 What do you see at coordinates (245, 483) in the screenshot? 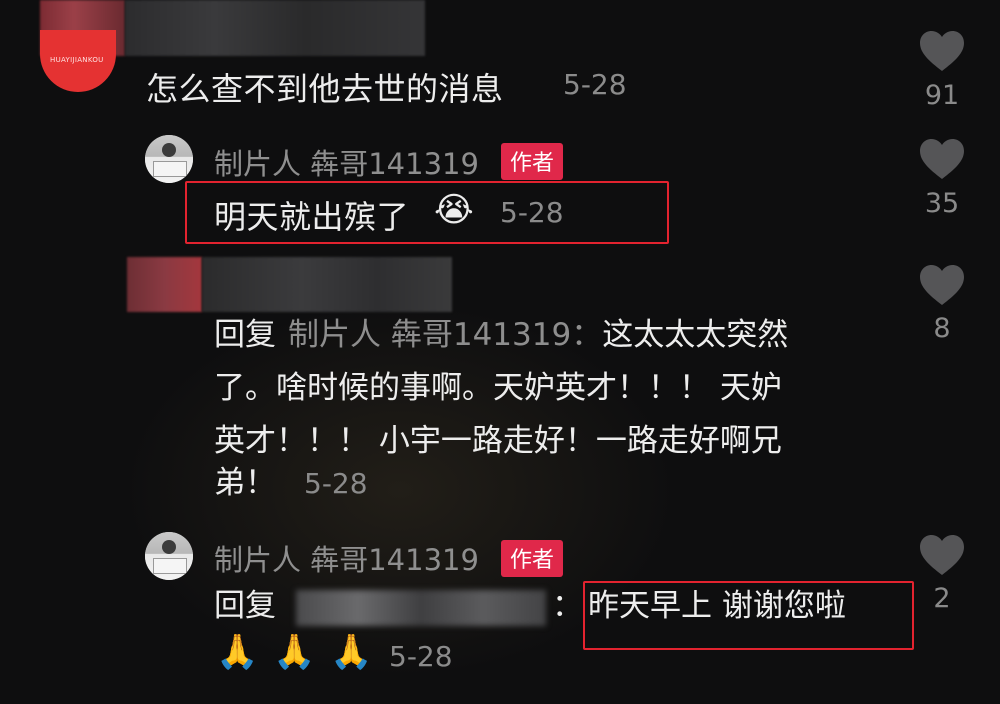
I see `reply-text: 弟！` at bounding box center [245, 483].